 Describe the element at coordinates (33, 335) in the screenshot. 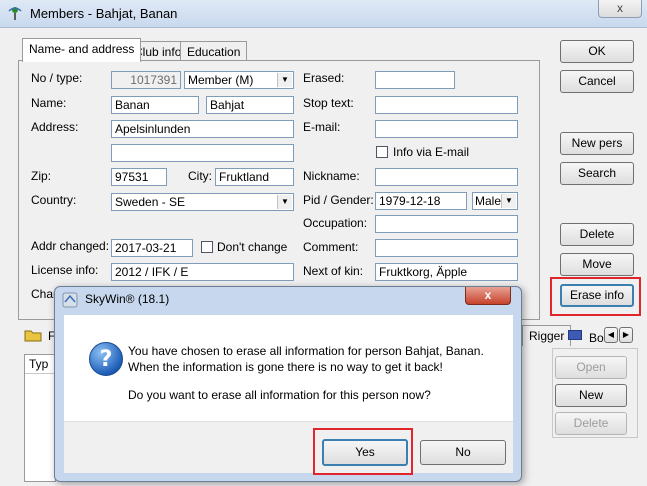

I see `folder-icon` at that location.